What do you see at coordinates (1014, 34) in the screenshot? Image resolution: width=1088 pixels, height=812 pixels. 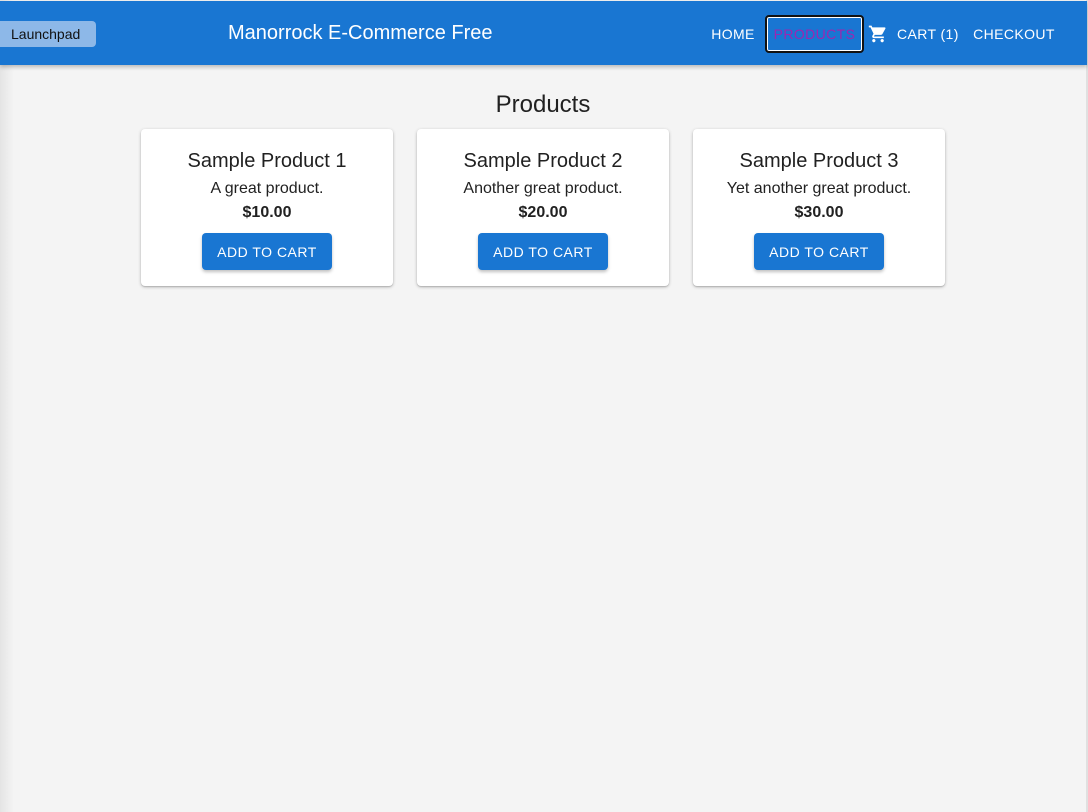 I see `nav-checkout-button: CHECKOUT` at bounding box center [1014, 34].